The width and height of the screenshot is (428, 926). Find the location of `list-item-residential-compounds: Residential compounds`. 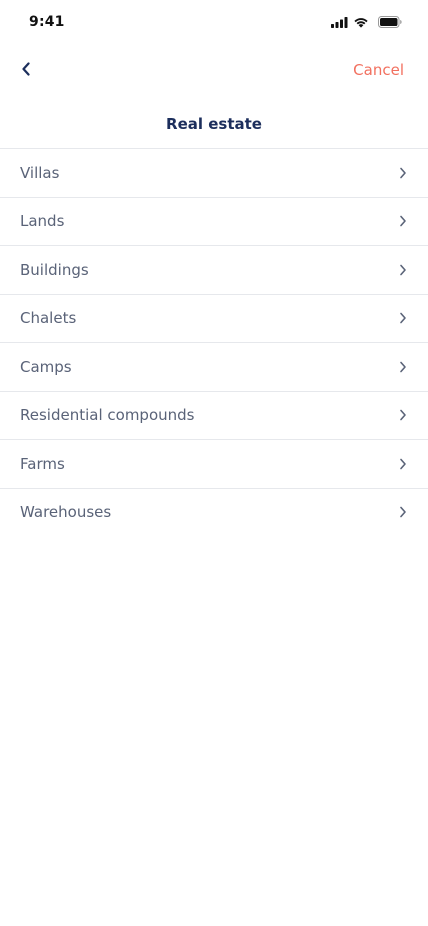

list-item-residential-compounds: Residential compounds is located at coordinates (214, 416).